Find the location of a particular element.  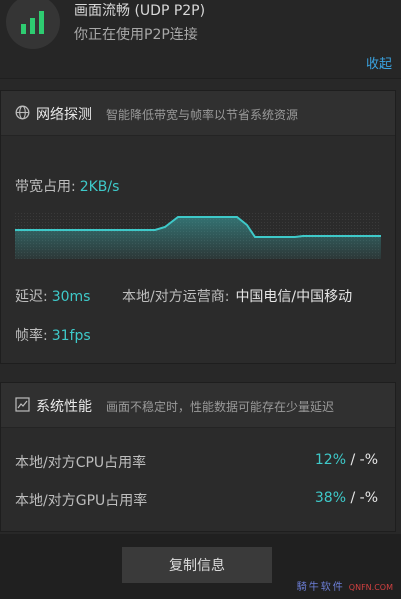

copy-info-button: 复制信息 is located at coordinates (197, 565).